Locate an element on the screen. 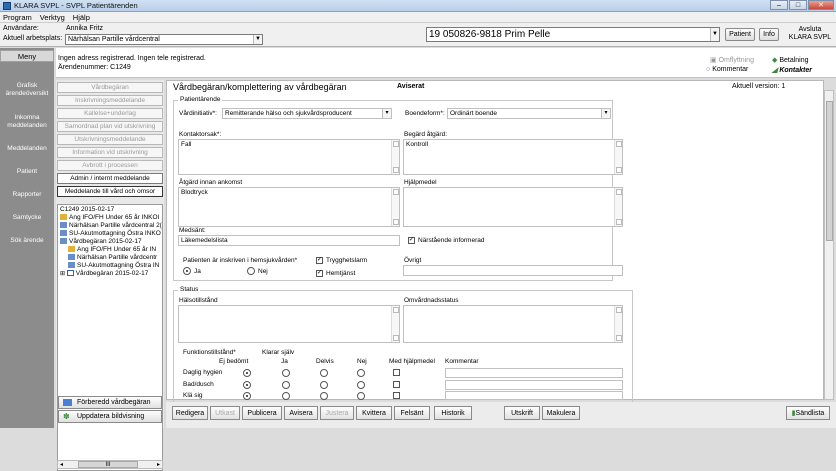  scroll-thumb: III is located at coordinates (108, 464).